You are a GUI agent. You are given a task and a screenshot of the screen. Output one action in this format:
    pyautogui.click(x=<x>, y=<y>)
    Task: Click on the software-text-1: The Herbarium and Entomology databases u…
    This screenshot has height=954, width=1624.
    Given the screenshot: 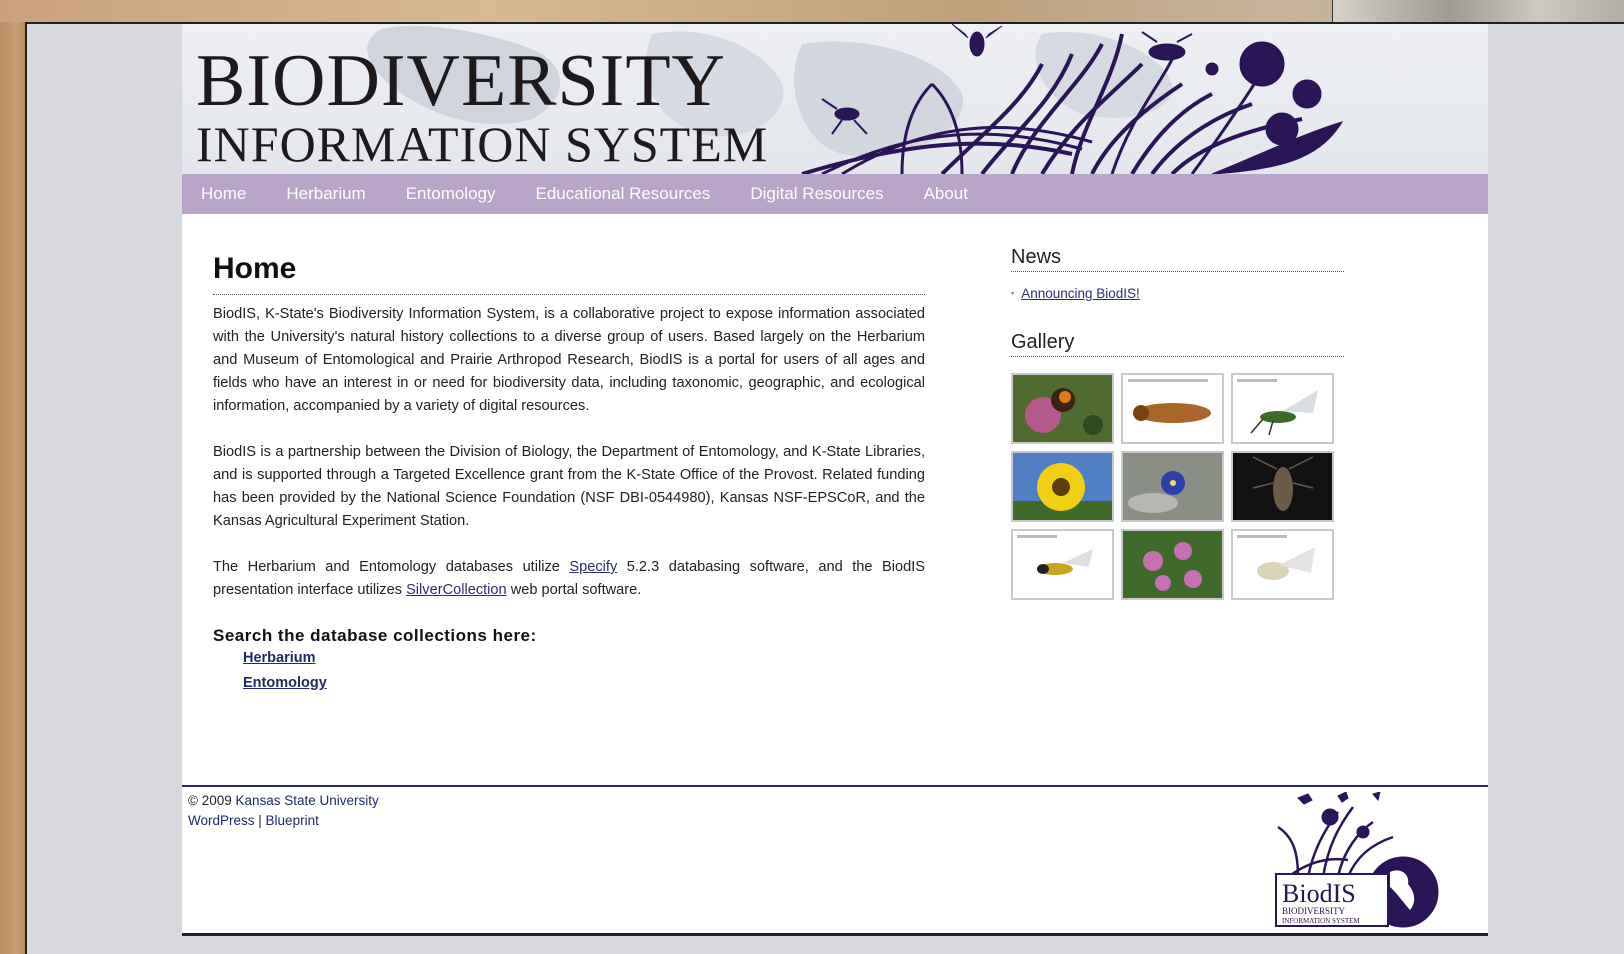 What is the action you would take?
    pyautogui.click(x=391, y=567)
    